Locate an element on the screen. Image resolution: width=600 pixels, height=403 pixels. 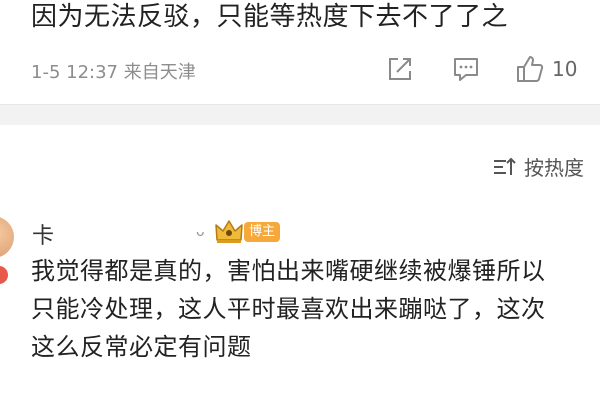
section-separator is located at coordinates (300, 115).